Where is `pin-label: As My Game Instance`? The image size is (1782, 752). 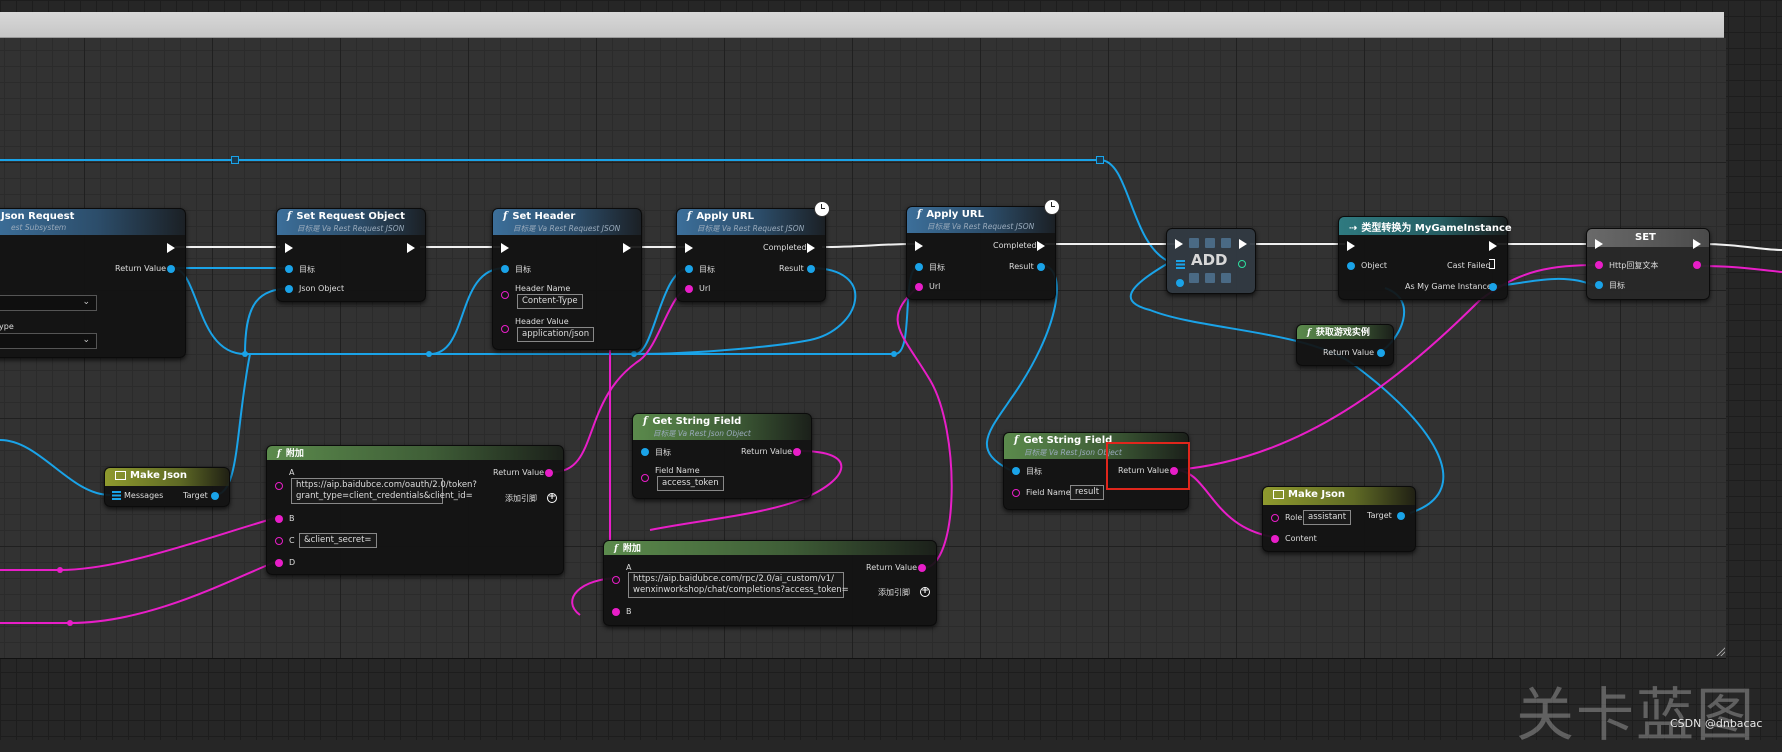 pin-label: As My Game Instance is located at coordinates (1448, 286).